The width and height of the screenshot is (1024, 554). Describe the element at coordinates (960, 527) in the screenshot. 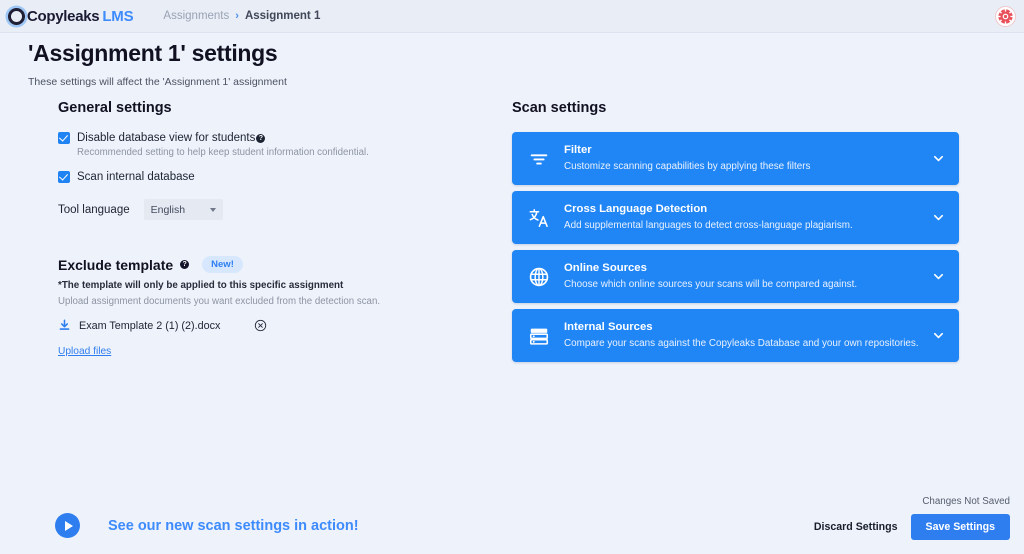

I see `save-settings-button: Save Settings` at that location.